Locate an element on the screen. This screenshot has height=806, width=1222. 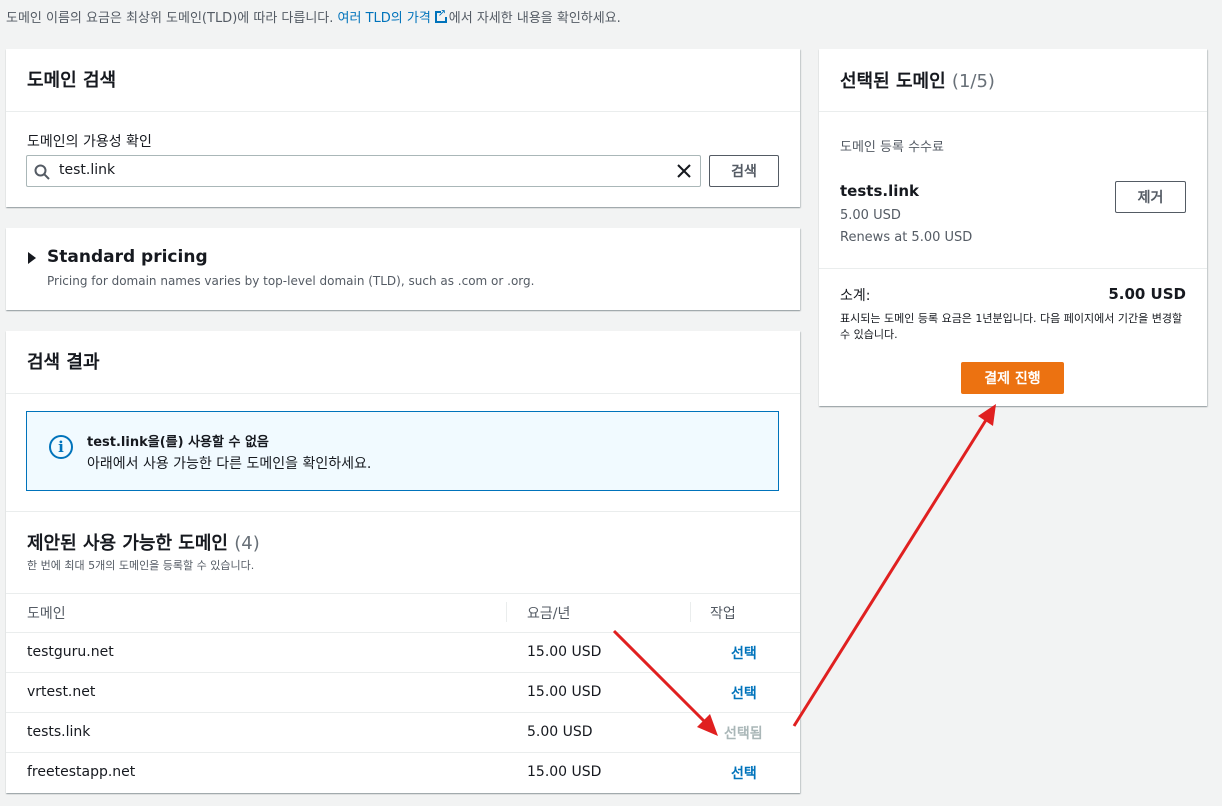
search-card-title: 도메인 검색 is located at coordinates (72, 80).